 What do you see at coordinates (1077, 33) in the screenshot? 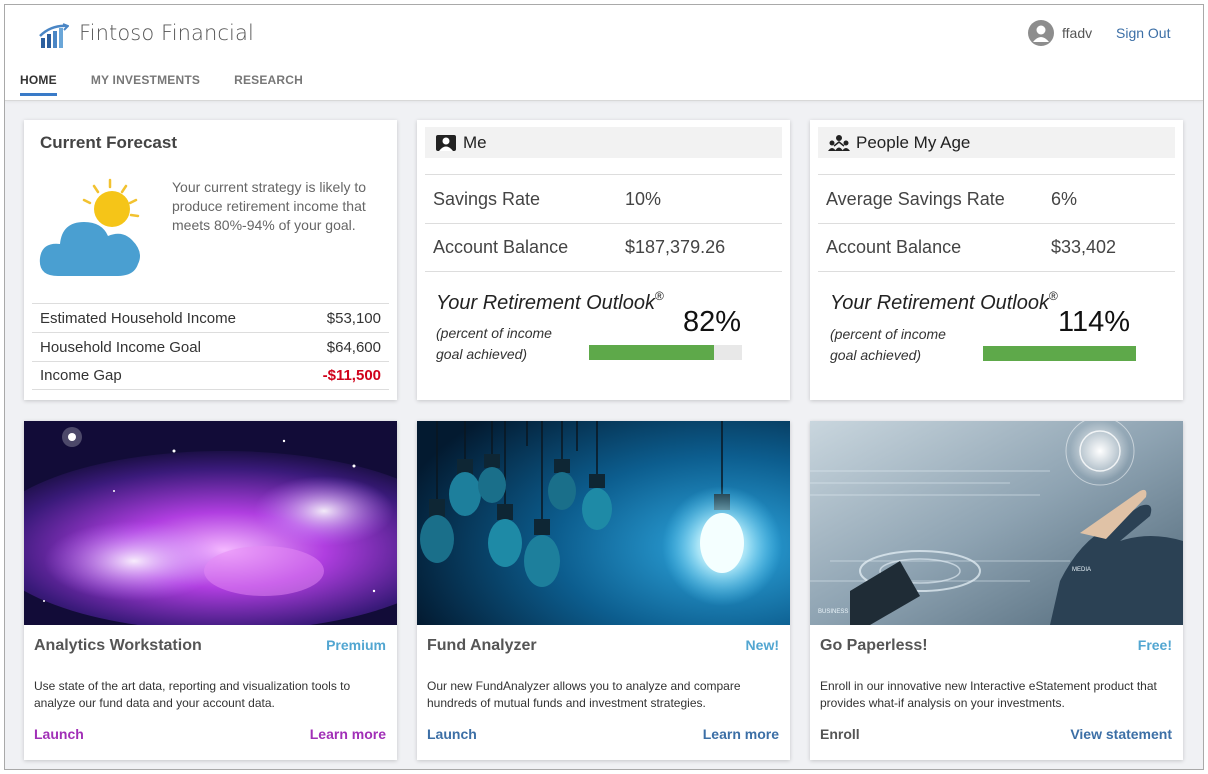
I see `username: ffadv` at bounding box center [1077, 33].